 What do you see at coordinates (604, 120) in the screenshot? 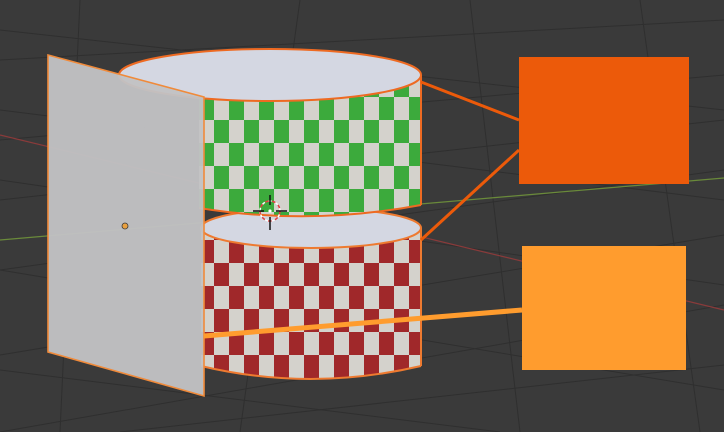
I see `active-outline-color-swatch` at bounding box center [604, 120].